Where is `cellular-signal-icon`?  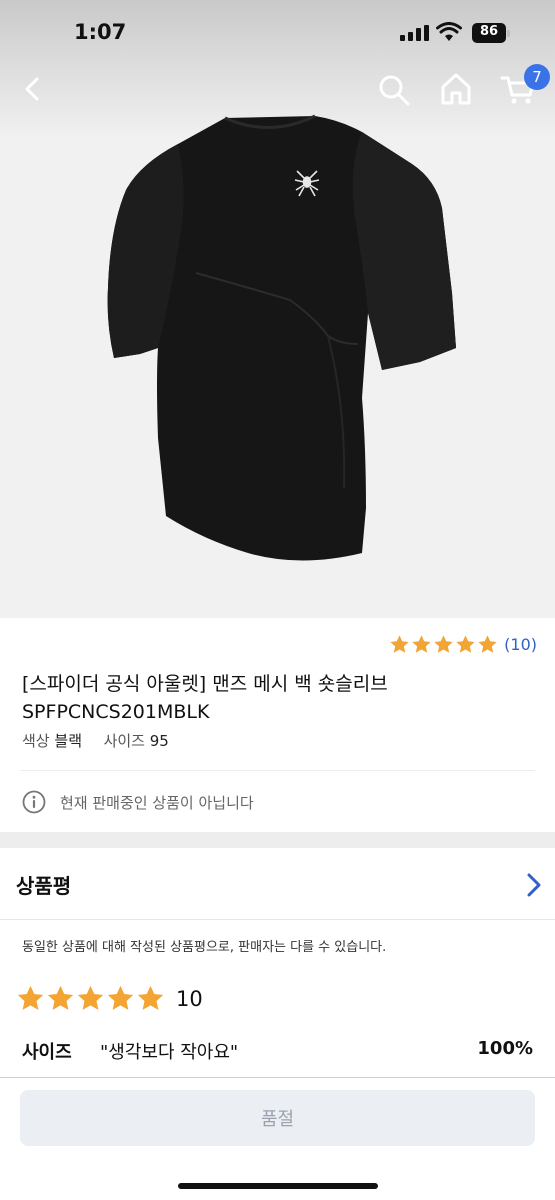 cellular-signal-icon is located at coordinates (415, 33).